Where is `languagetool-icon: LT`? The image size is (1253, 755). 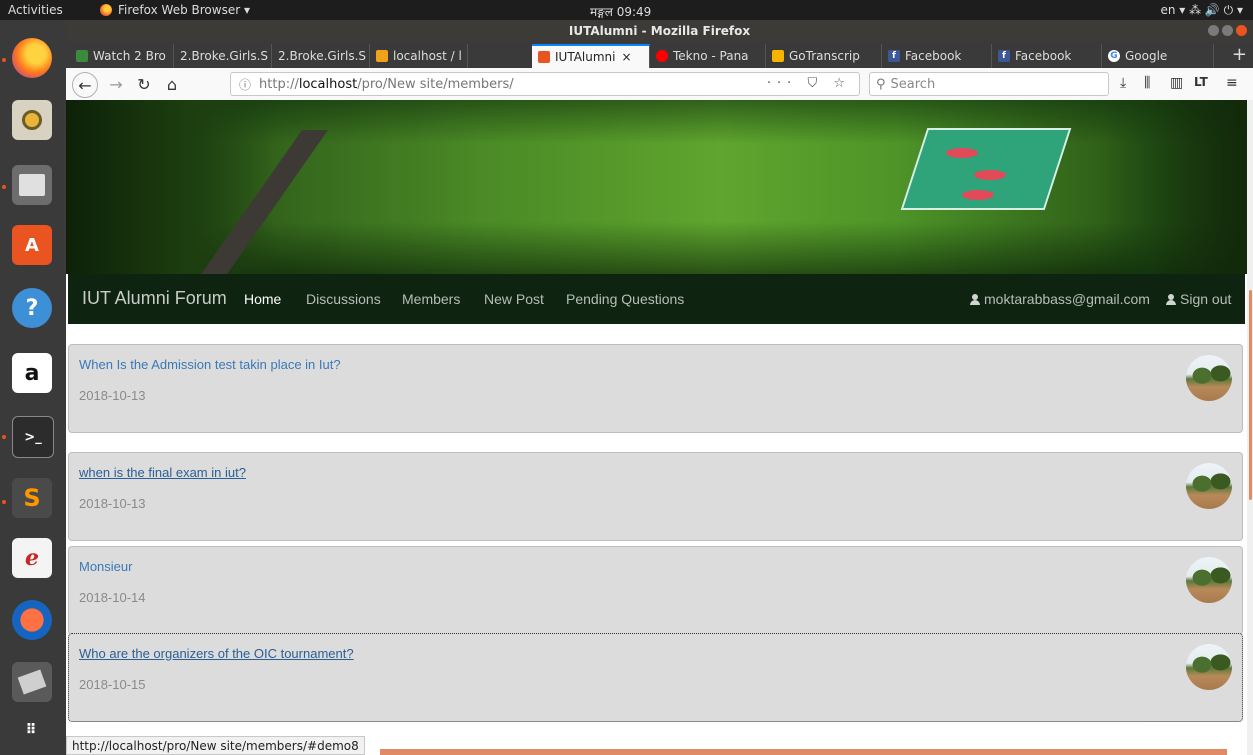
languagetool-icon: LT is located at coordinates (1201, 82).